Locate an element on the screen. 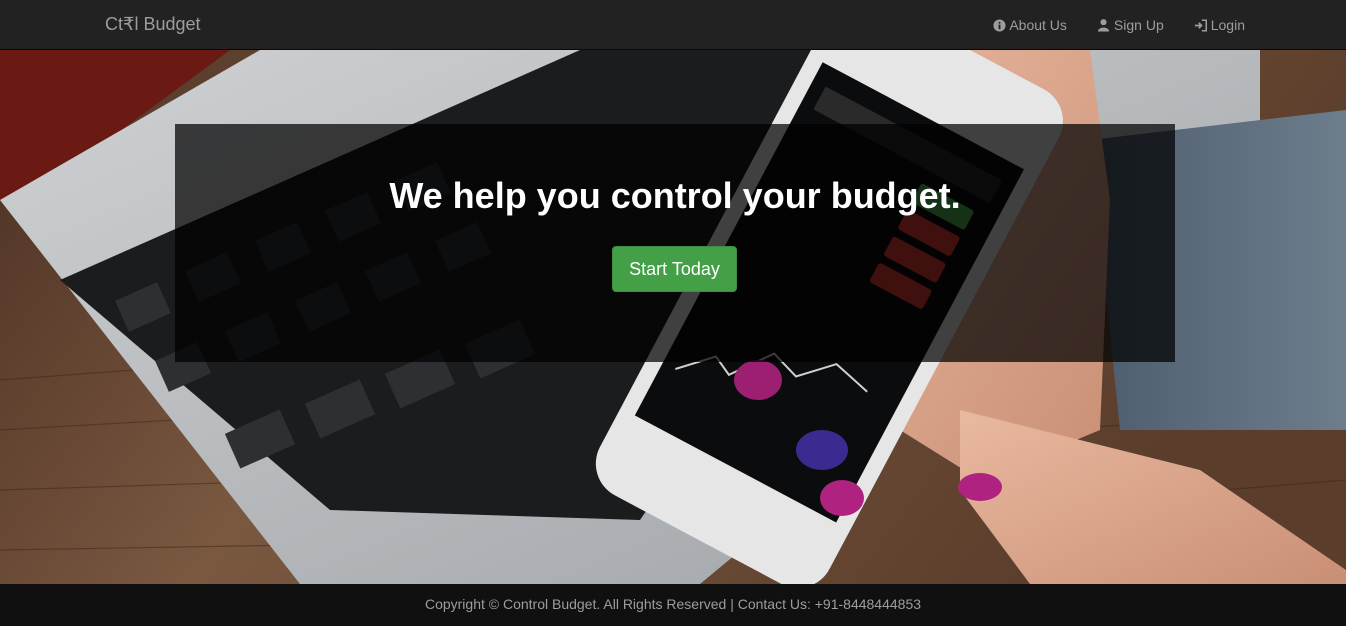 This screenshot has height=626, width=1346. hero-headline: We help you control your budget. is located at coordinates (675, 195).